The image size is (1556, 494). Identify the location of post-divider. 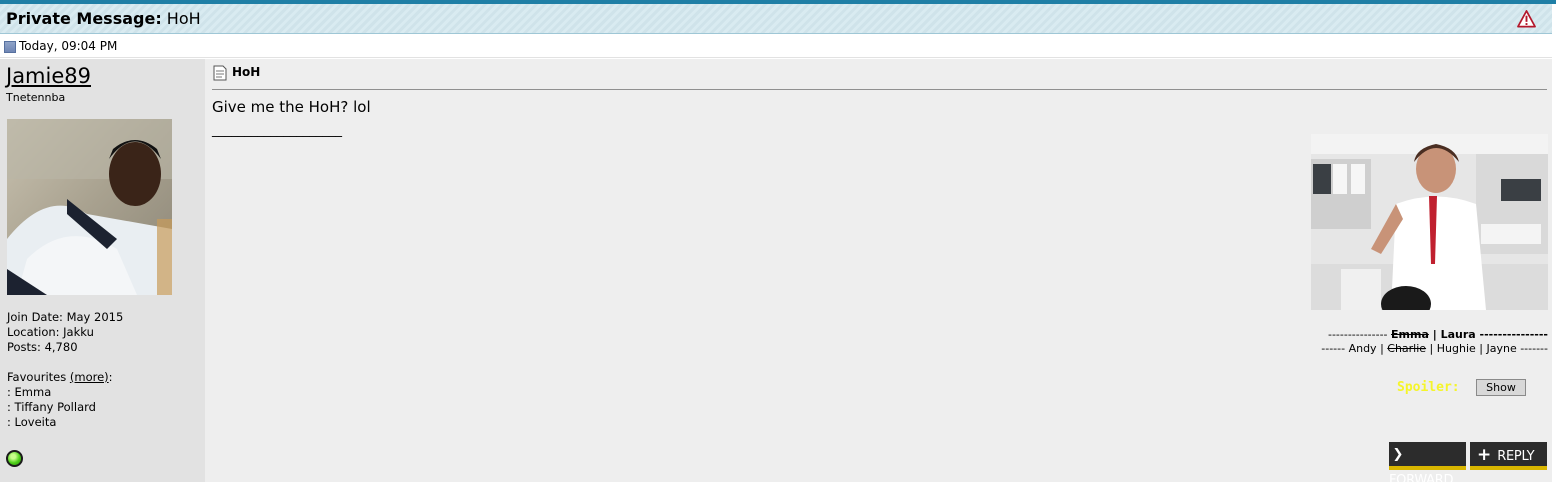
(879, 89).